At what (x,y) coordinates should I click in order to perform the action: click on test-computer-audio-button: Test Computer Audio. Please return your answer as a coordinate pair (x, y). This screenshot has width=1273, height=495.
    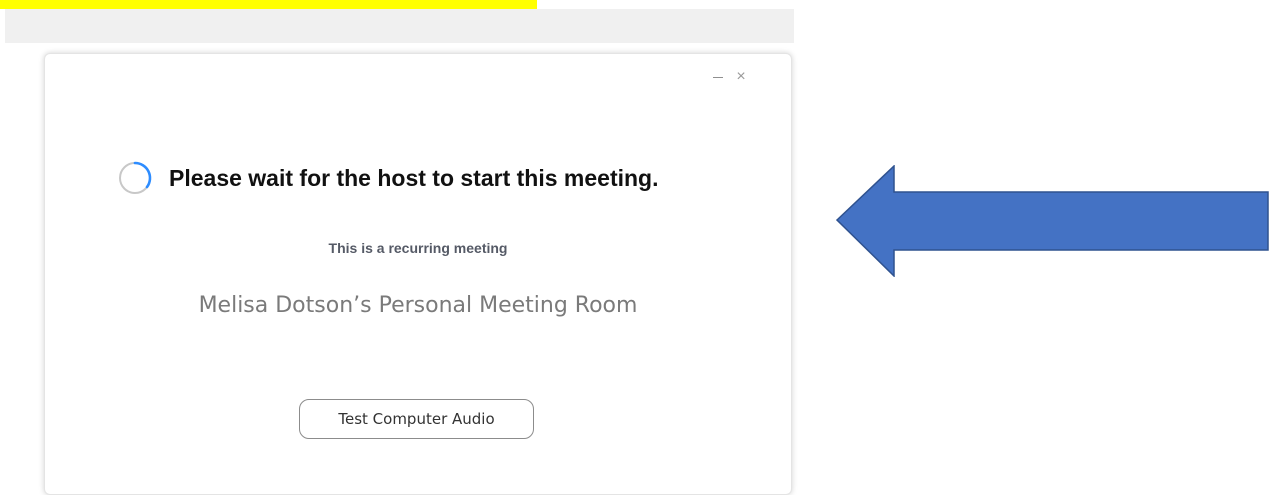
    Looking at the image, I should click on (416, 419).